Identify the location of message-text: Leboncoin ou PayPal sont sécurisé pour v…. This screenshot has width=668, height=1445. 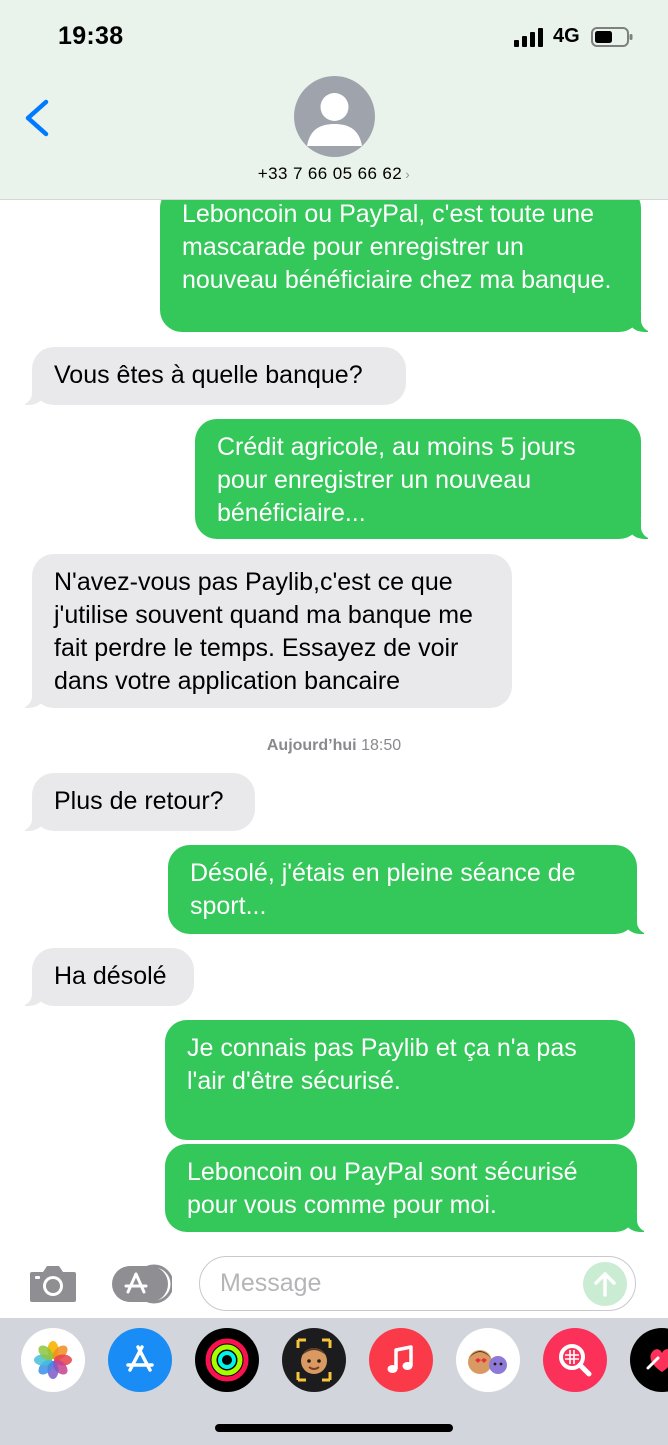
(382, 1188).